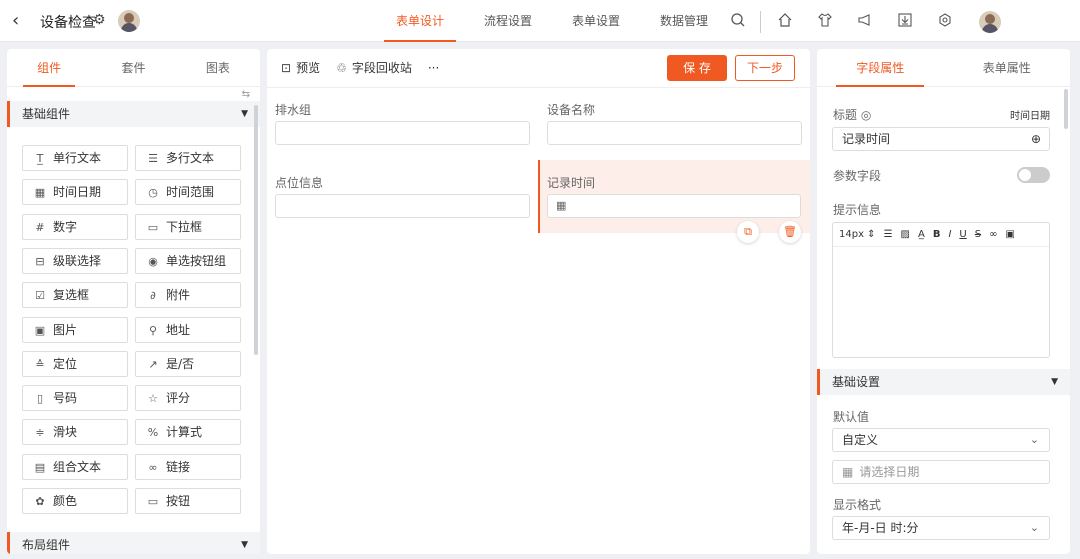  What do you see at coordinates (949, 234) in the screenshot?
I see `italic-icon: I` at bounding box center [949, 234].